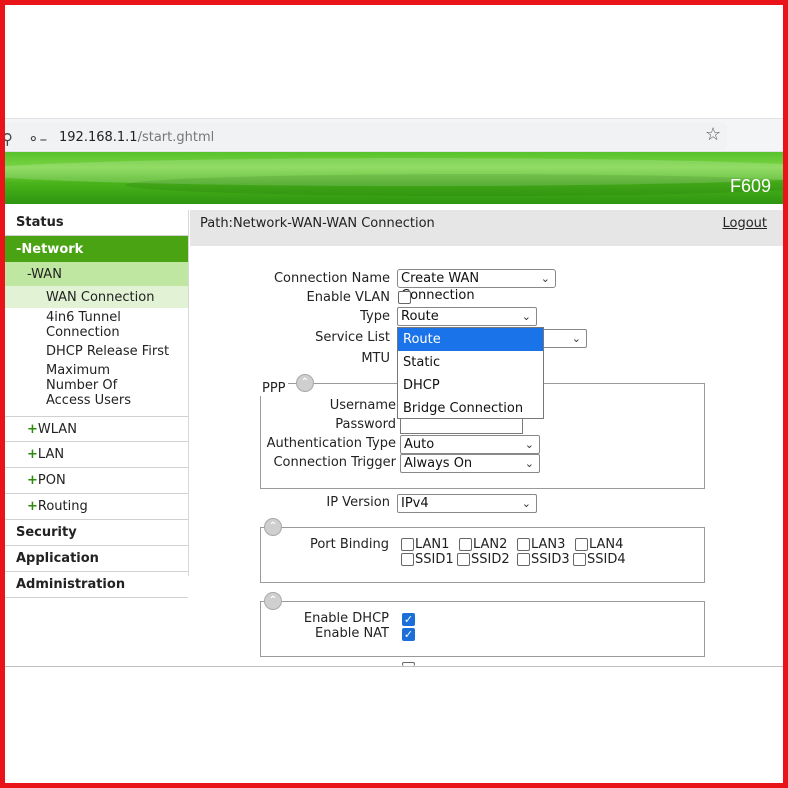 The height and width of the screenshot is (788, 788). What do you see at coordinates (71, 584) in the screenshot?
I see `sidebar-item-label: Administration` at bounding box center [71, 584].